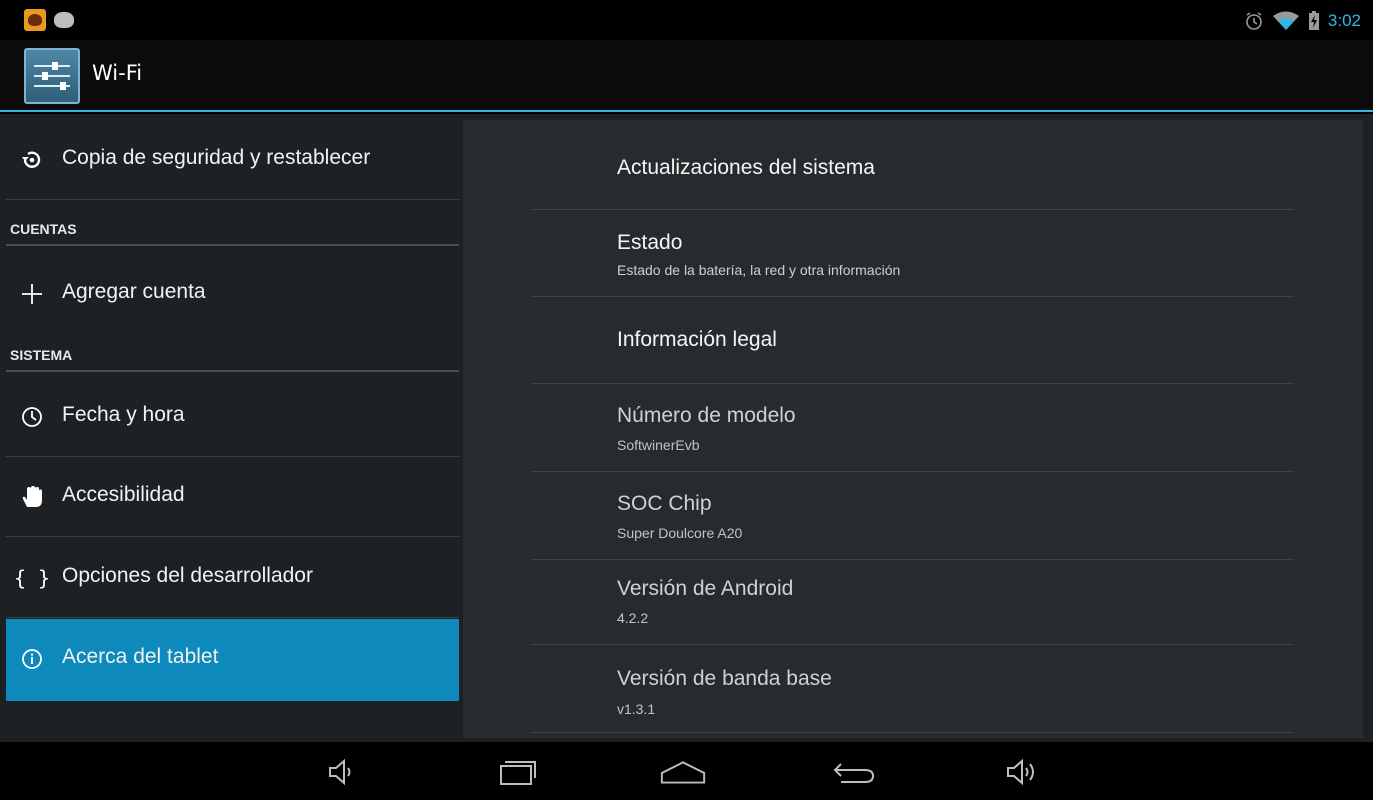  What do you see at coordinates (117, 73) in the screenshot?
I see `page-title: Wi-Fi` at bounding box center [117, 73].